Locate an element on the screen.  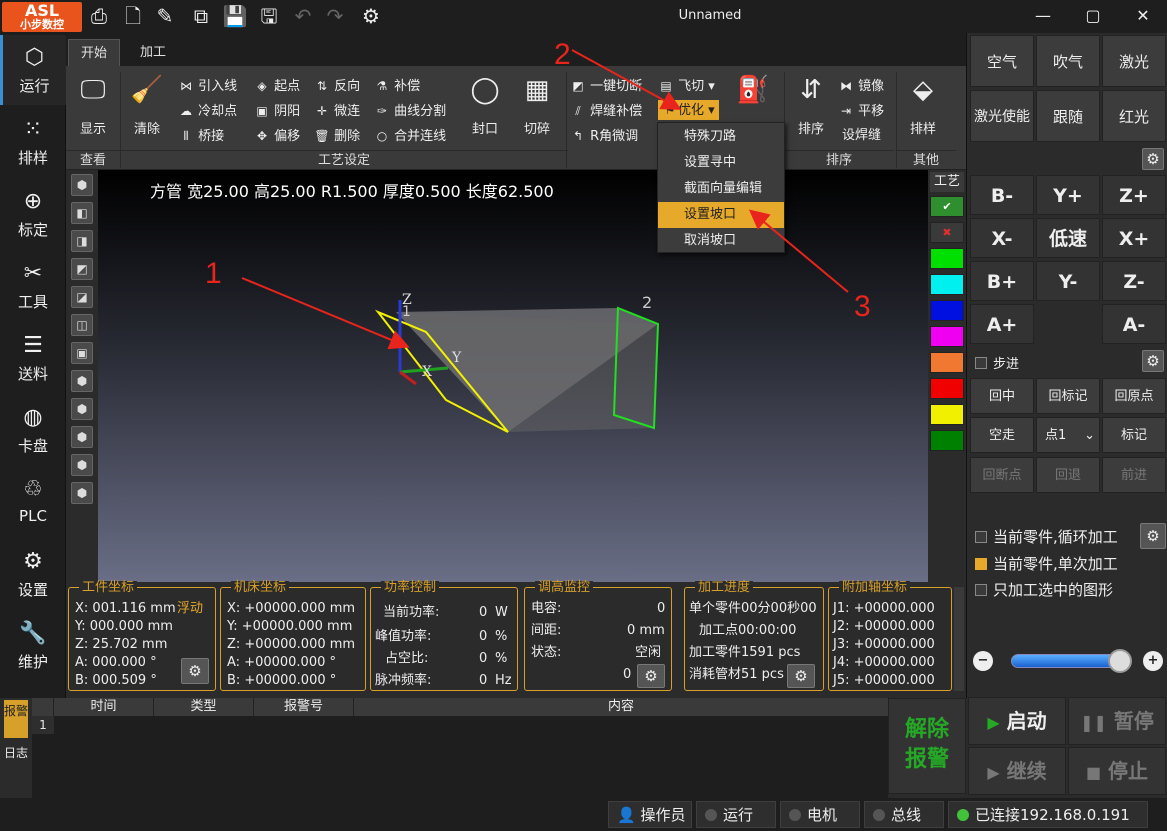
panel-scrollbar is located at coordinates (959, 639).